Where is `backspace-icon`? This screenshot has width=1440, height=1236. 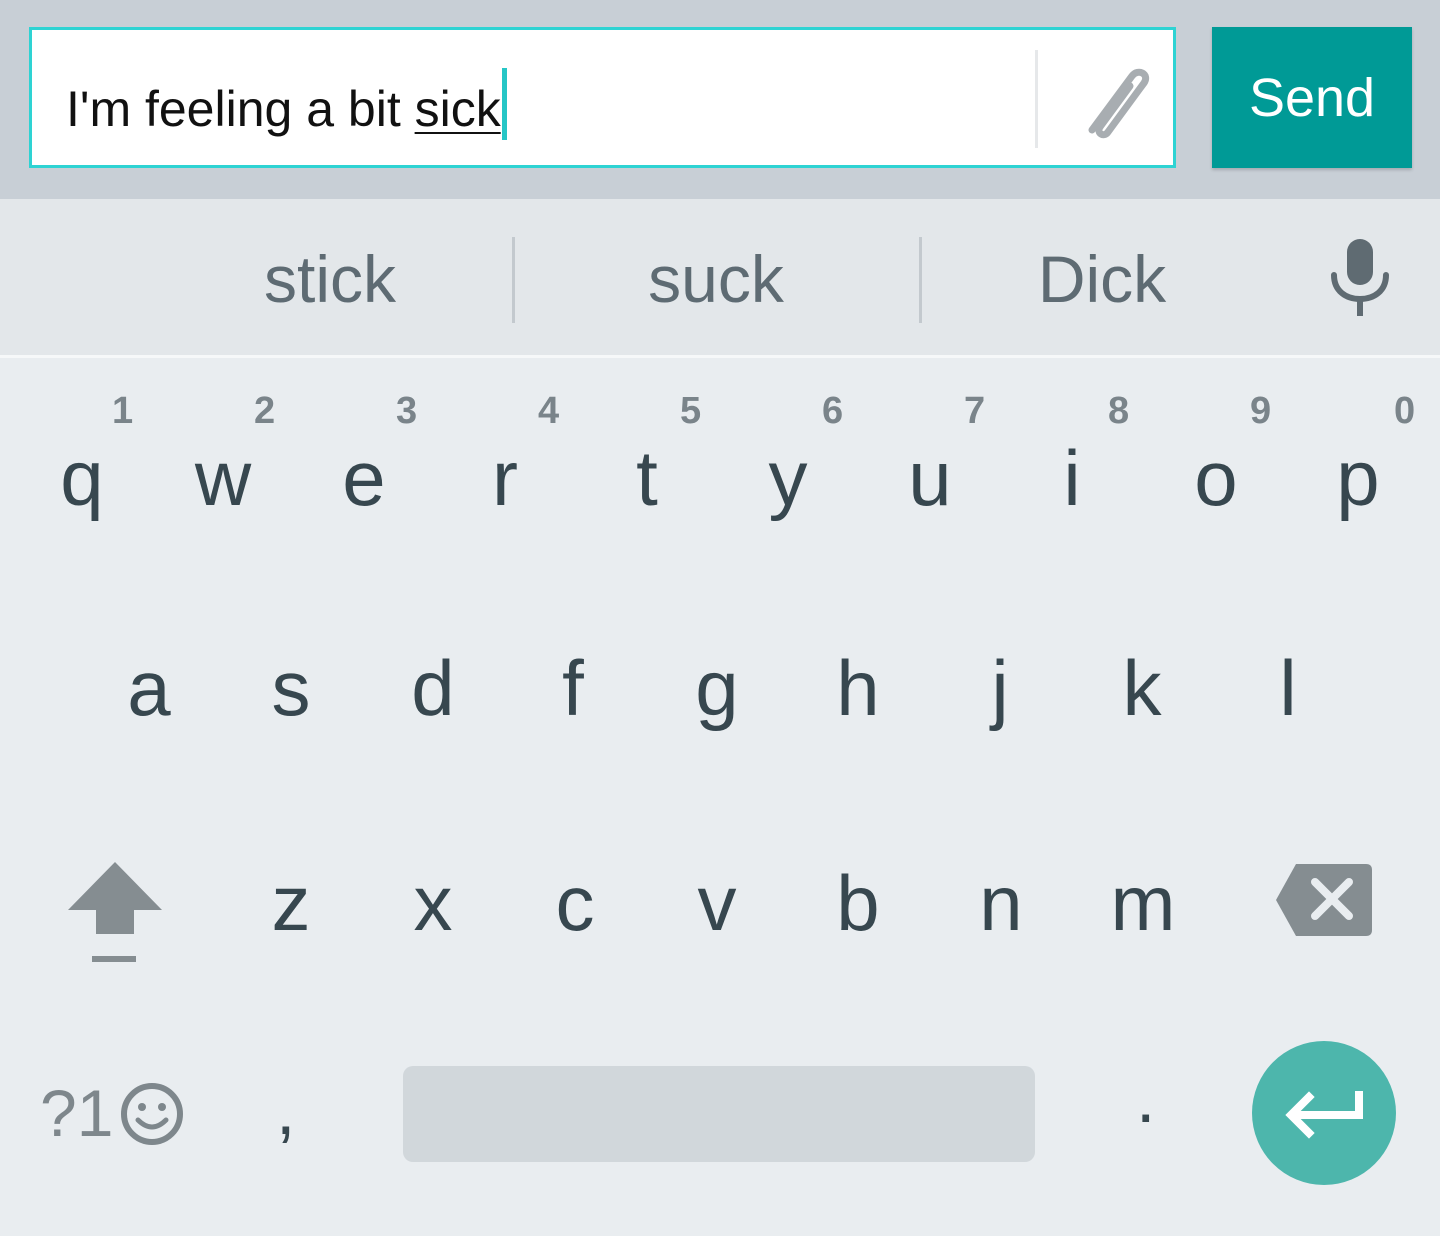
backspace-icon is located at coordinates (1324, 900).